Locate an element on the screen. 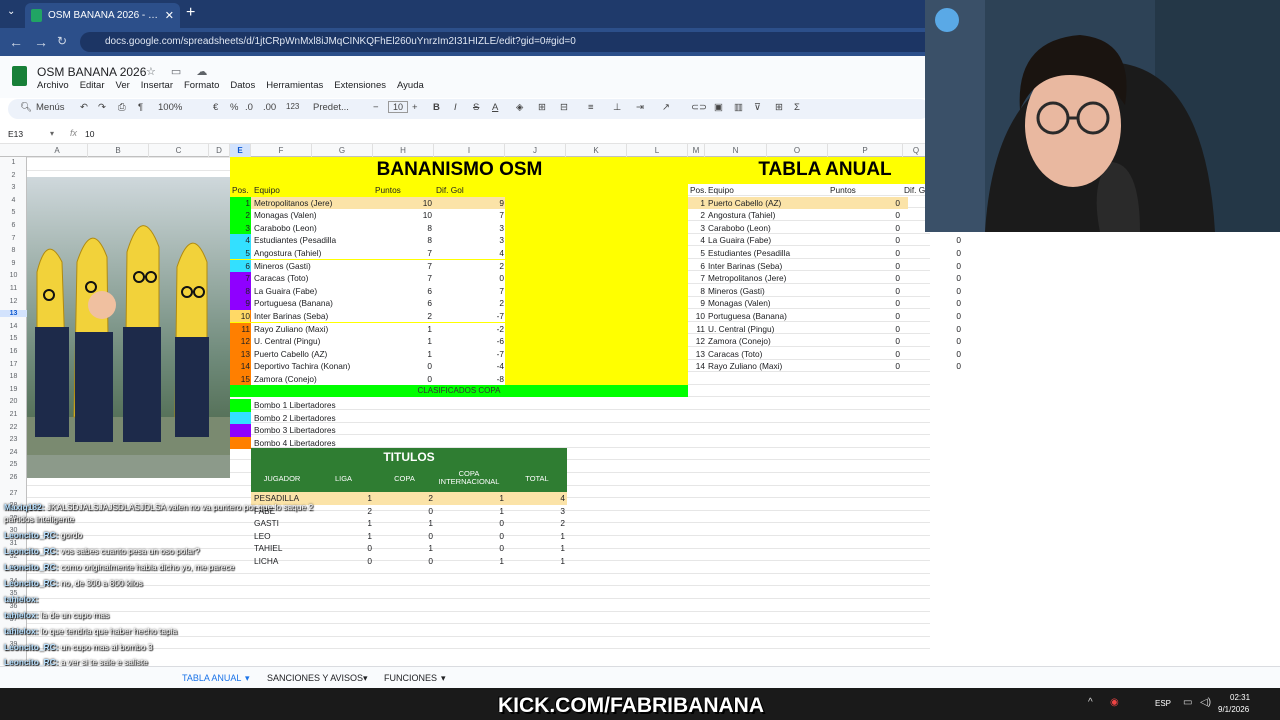 The height and width of the screenshot is (720, 1280). bananismo-equipo: Caracas (Toto) is located at coordinates (313, 278).